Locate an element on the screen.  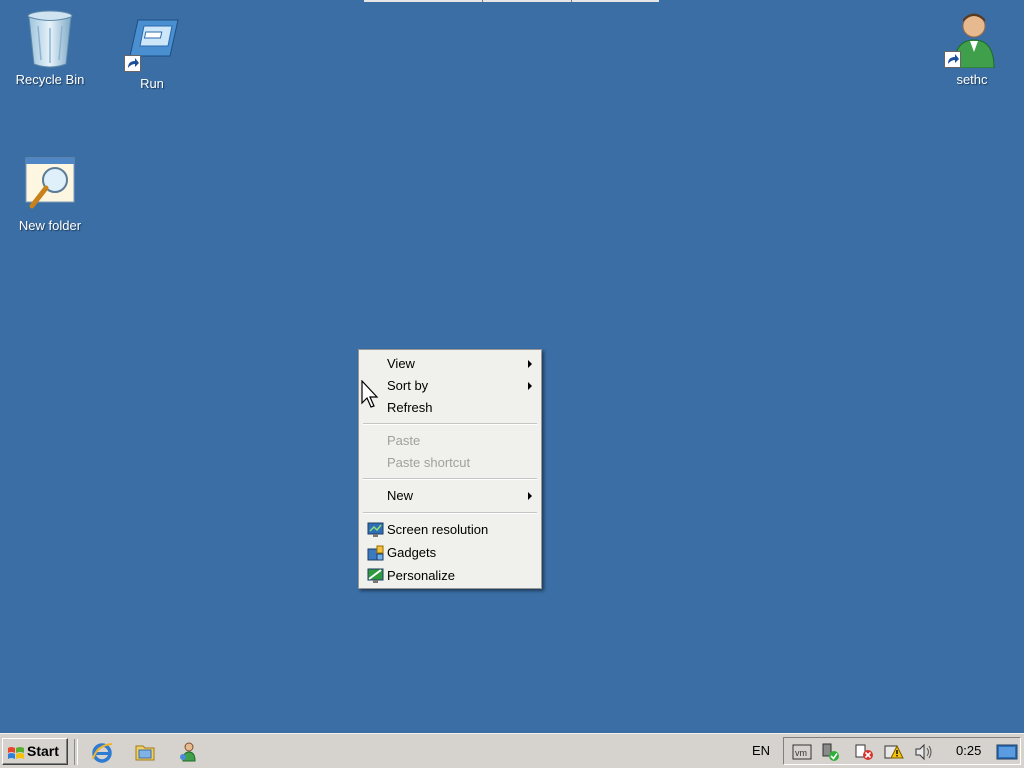
users-icon is located at coordinates (188, 752).